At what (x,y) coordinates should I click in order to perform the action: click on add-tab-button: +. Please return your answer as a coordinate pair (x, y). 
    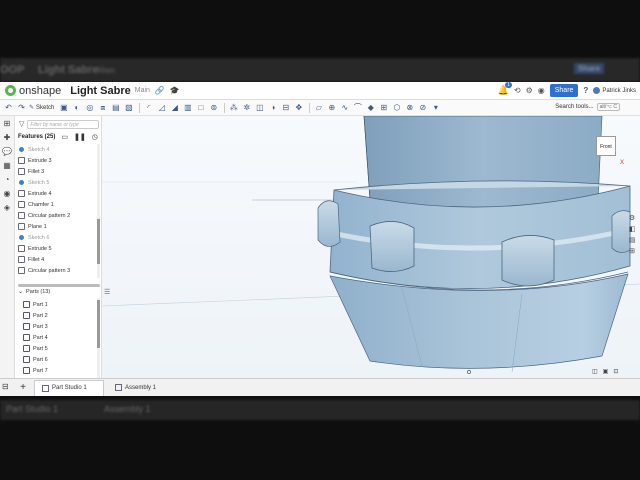
    Looking at the image, I should click on (23, 388).